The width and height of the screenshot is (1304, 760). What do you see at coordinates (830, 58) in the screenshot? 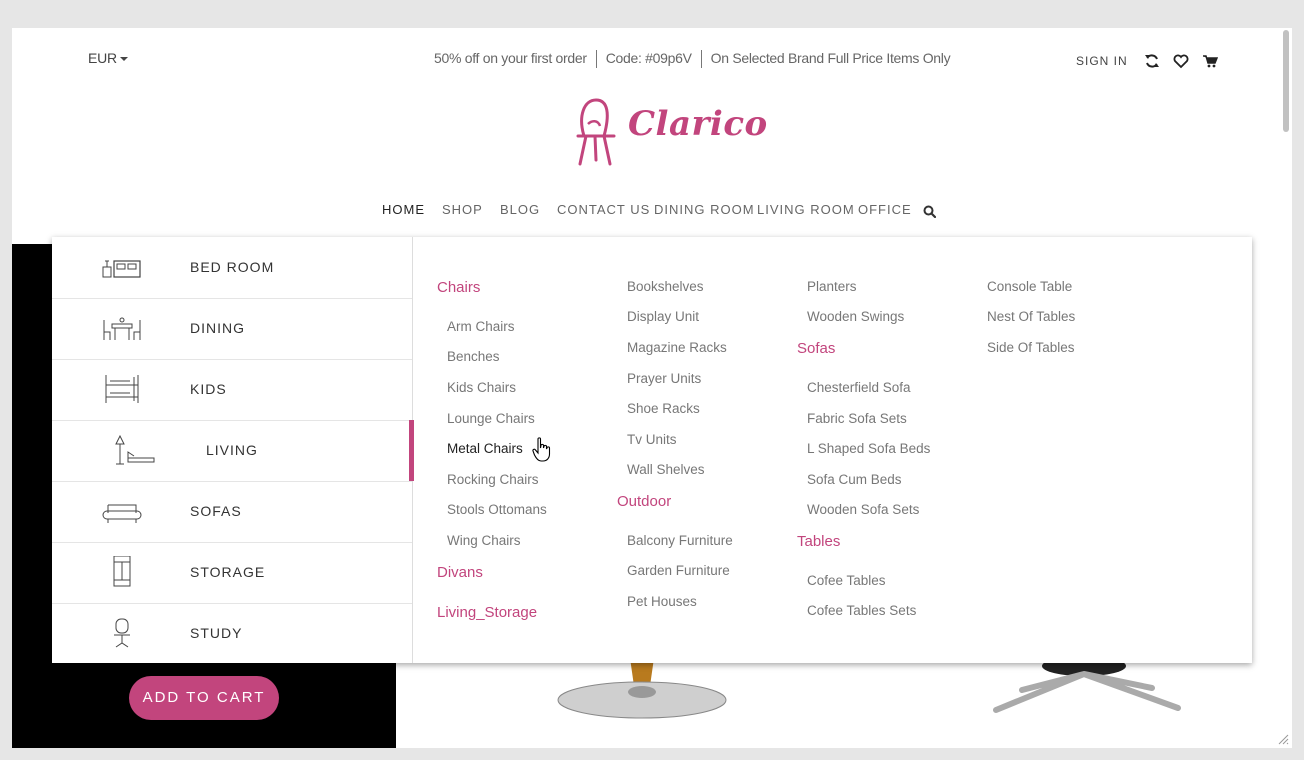
I see `promo-text-3: On Selected Brand Full Price Items Only` at bounding box center [830, 58].